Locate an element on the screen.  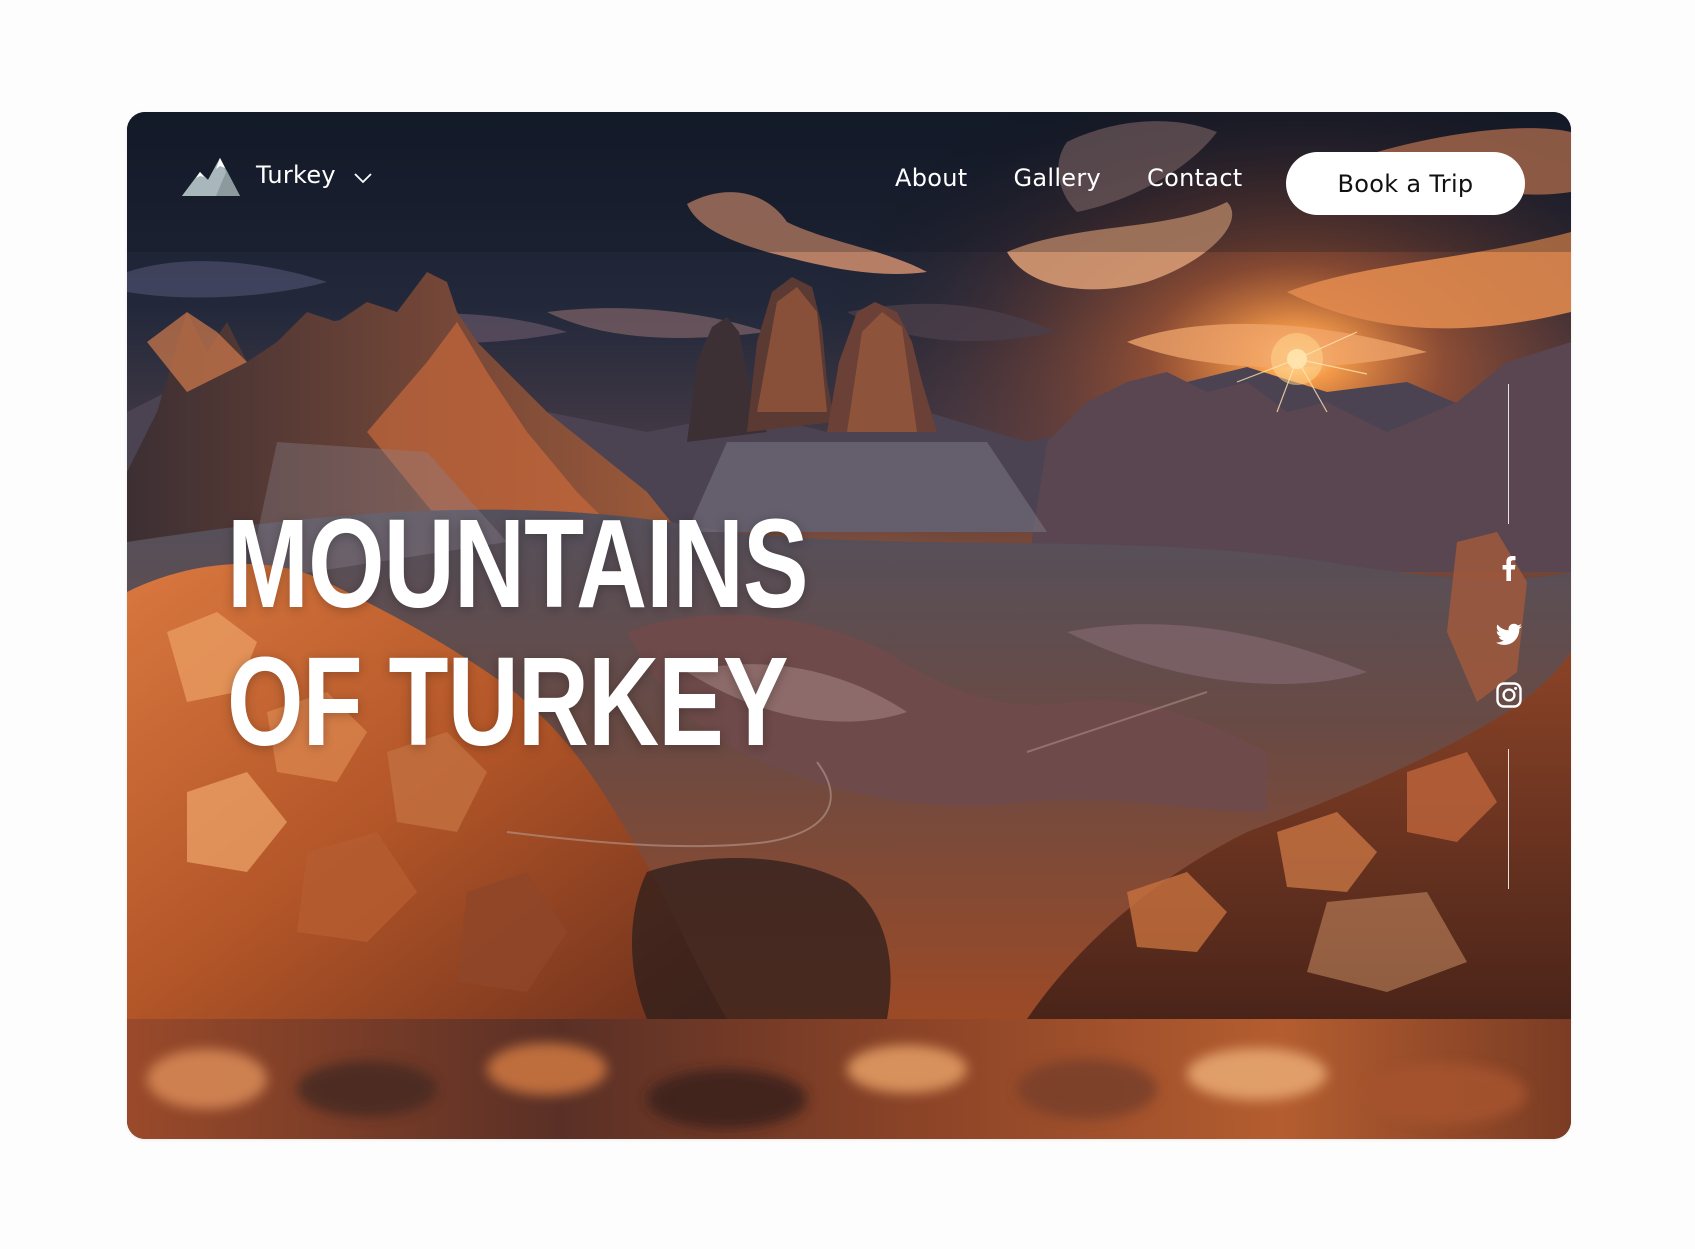
twitter-icon is located at coordinates (1509, 634).